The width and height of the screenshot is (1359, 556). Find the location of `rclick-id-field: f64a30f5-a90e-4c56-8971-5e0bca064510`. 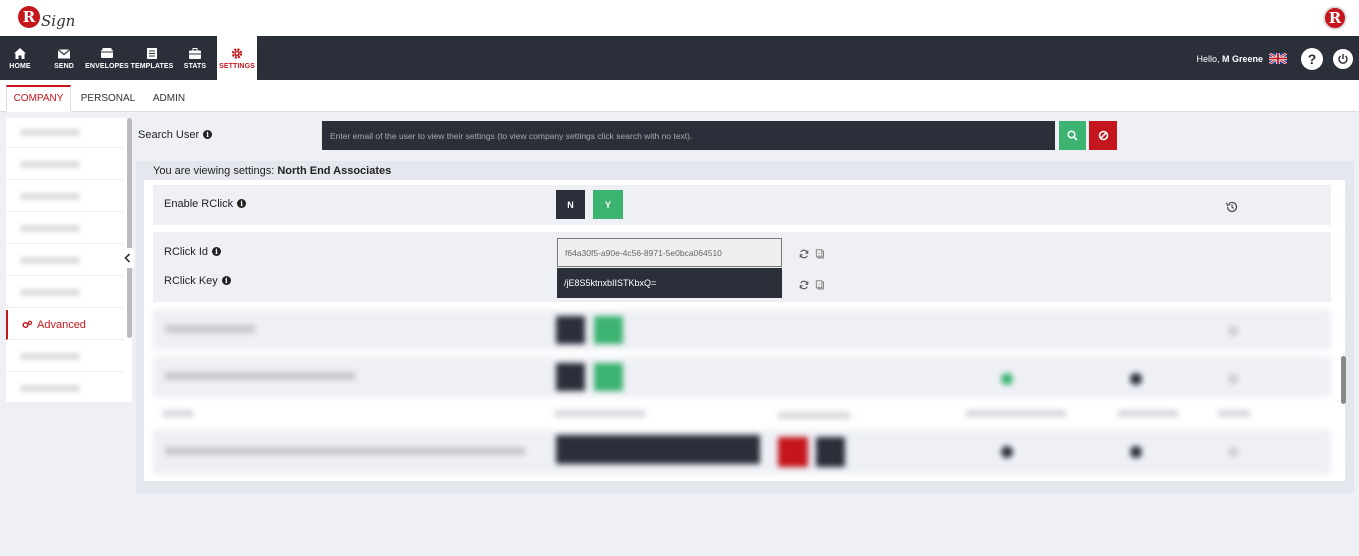

rclick-id-field: f64a30f5-a90e-4c56-8971-5e0bca064510 is located at coordinates (669, 252).